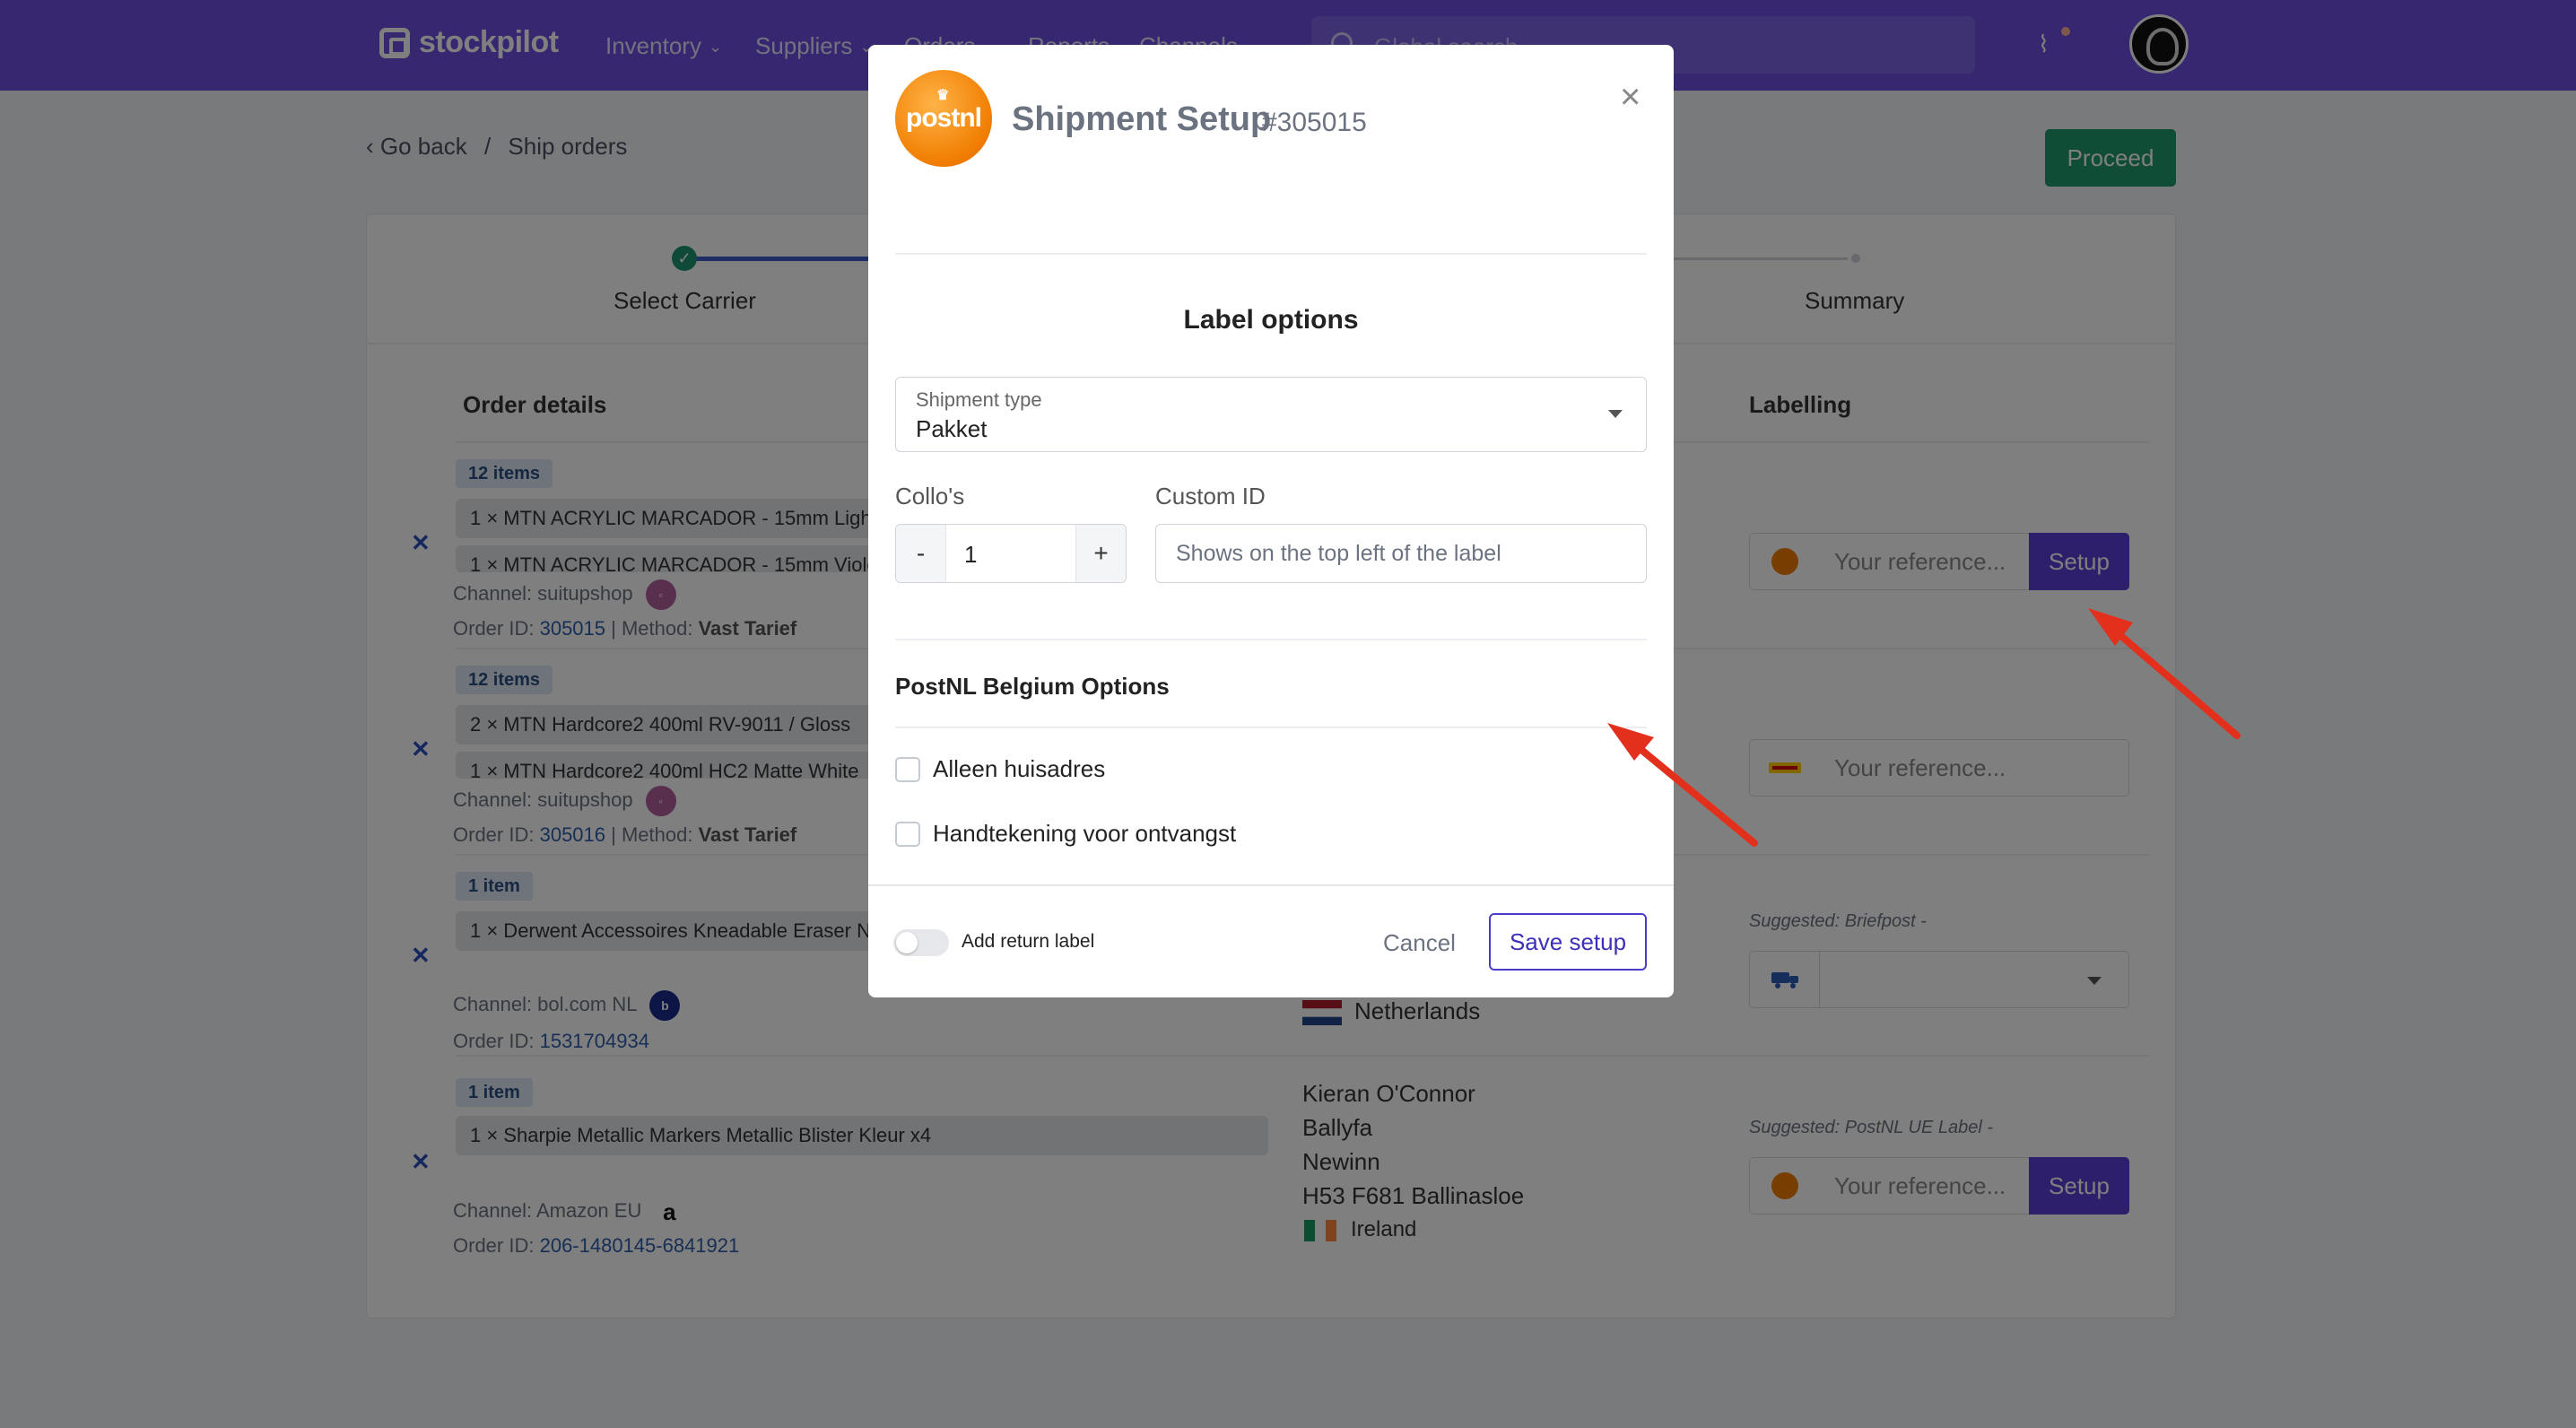 This screenshot has height=1428, width=2576. I want to click on option-label: Handtekening voor ontvangst, so click(1085, 834).